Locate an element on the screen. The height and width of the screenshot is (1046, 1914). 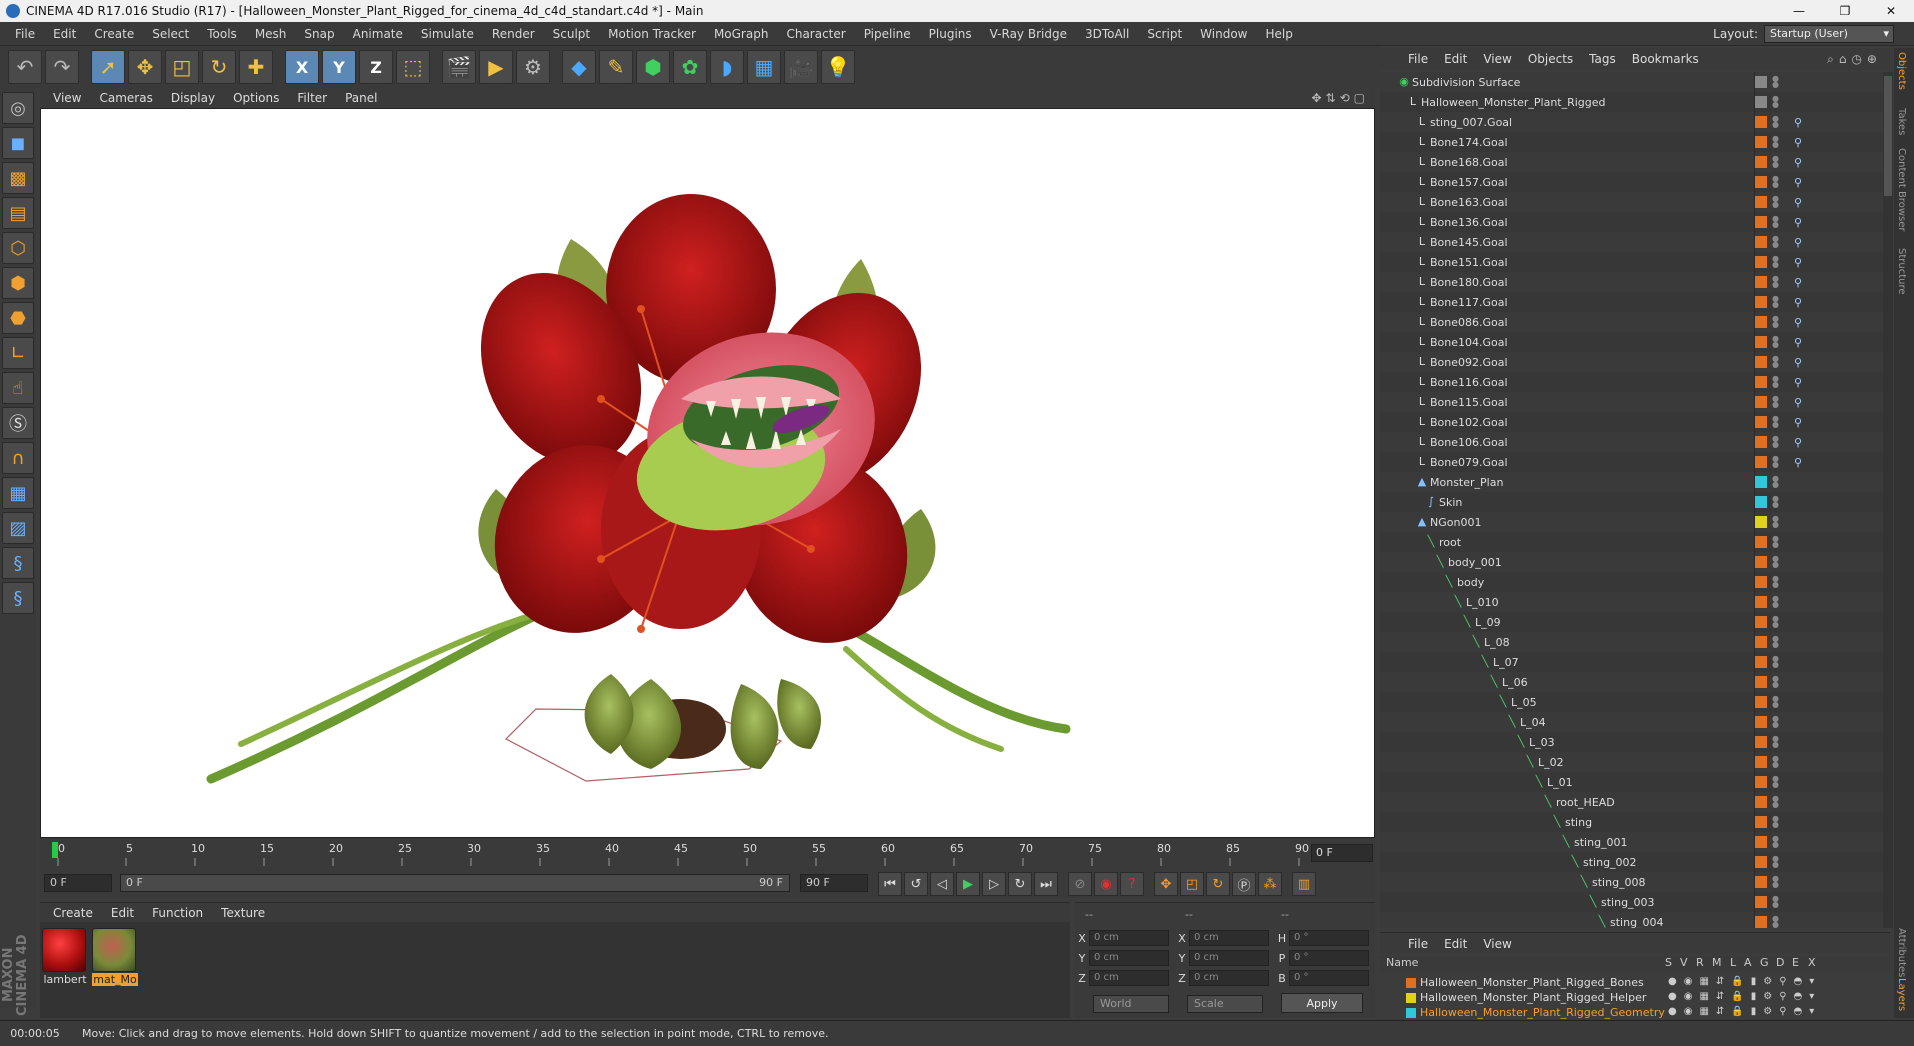
key-position-icon: ✥ is located at coordinates (1166, 884).